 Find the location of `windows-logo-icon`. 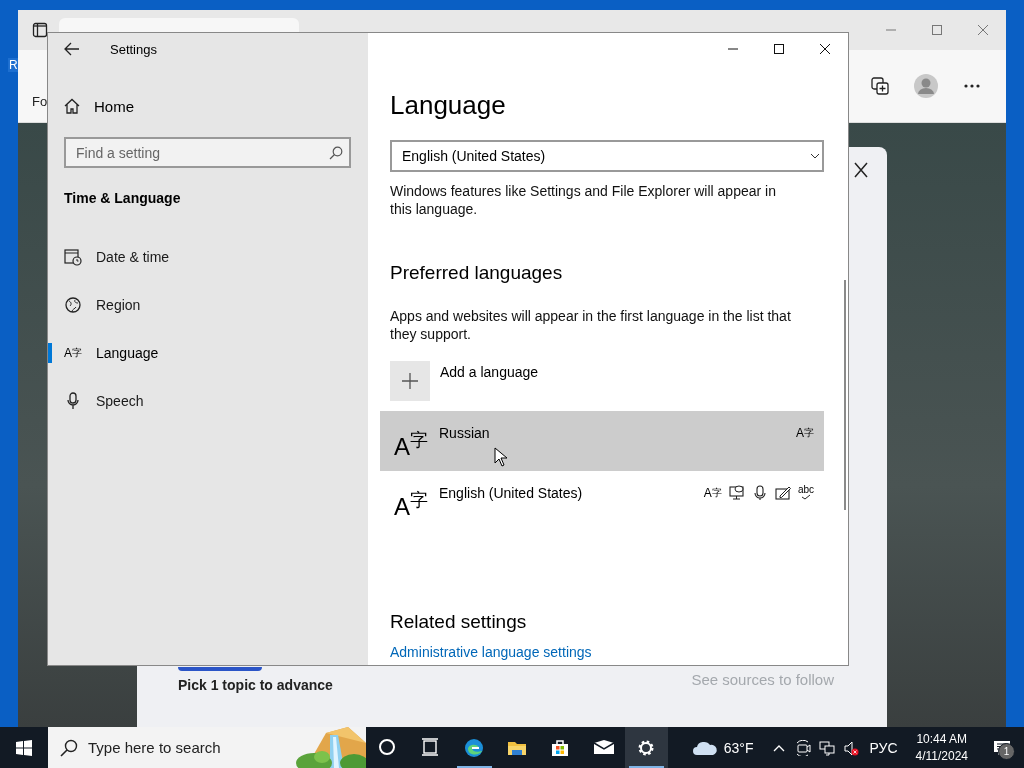

windows-logo-icon is located at coordinates (24, 747).